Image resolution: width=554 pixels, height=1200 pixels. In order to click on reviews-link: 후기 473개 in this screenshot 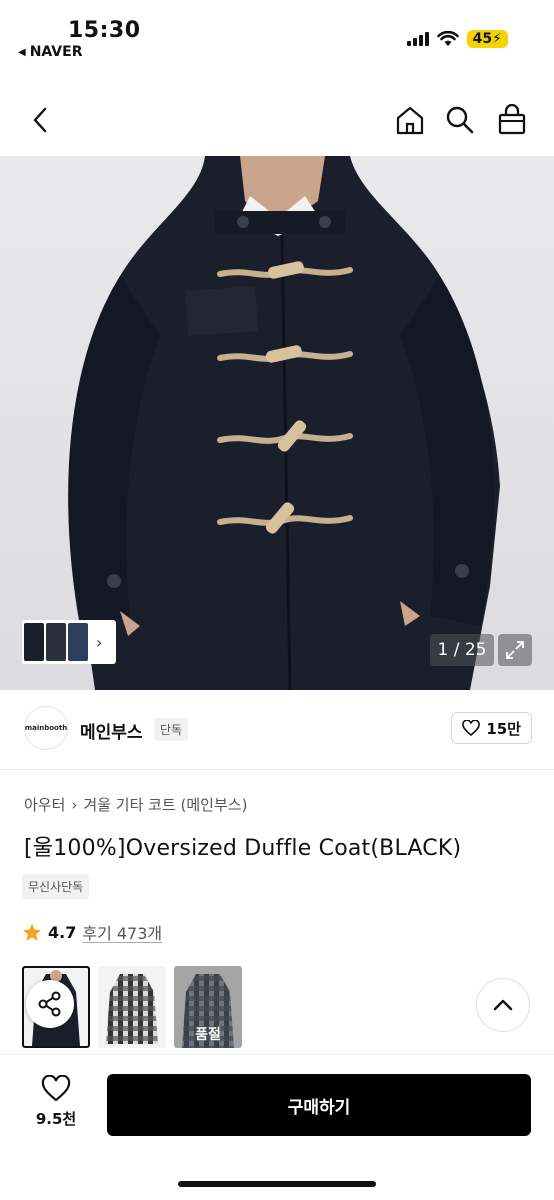, I will do `click(122, 932)`.